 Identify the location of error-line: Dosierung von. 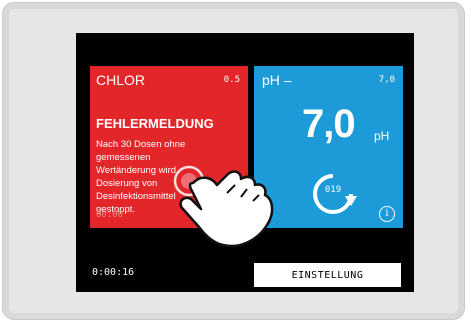
(127, 183).